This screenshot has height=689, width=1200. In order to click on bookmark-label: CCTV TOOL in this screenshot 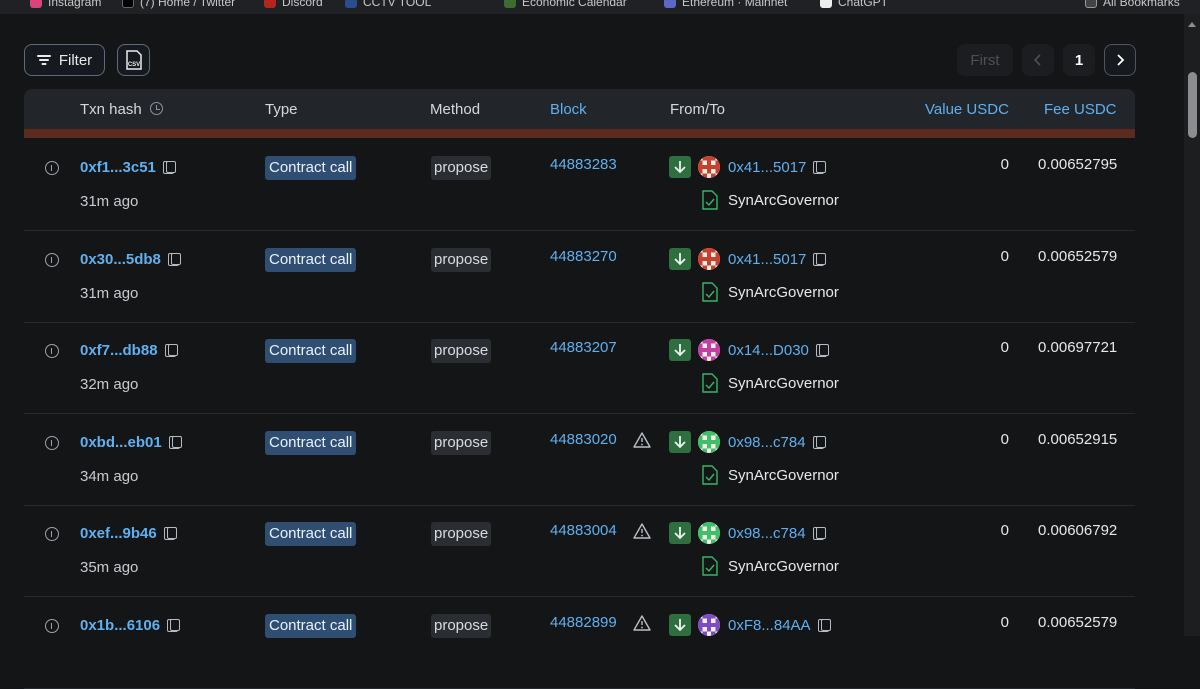, I will do `click(397, 4)`.